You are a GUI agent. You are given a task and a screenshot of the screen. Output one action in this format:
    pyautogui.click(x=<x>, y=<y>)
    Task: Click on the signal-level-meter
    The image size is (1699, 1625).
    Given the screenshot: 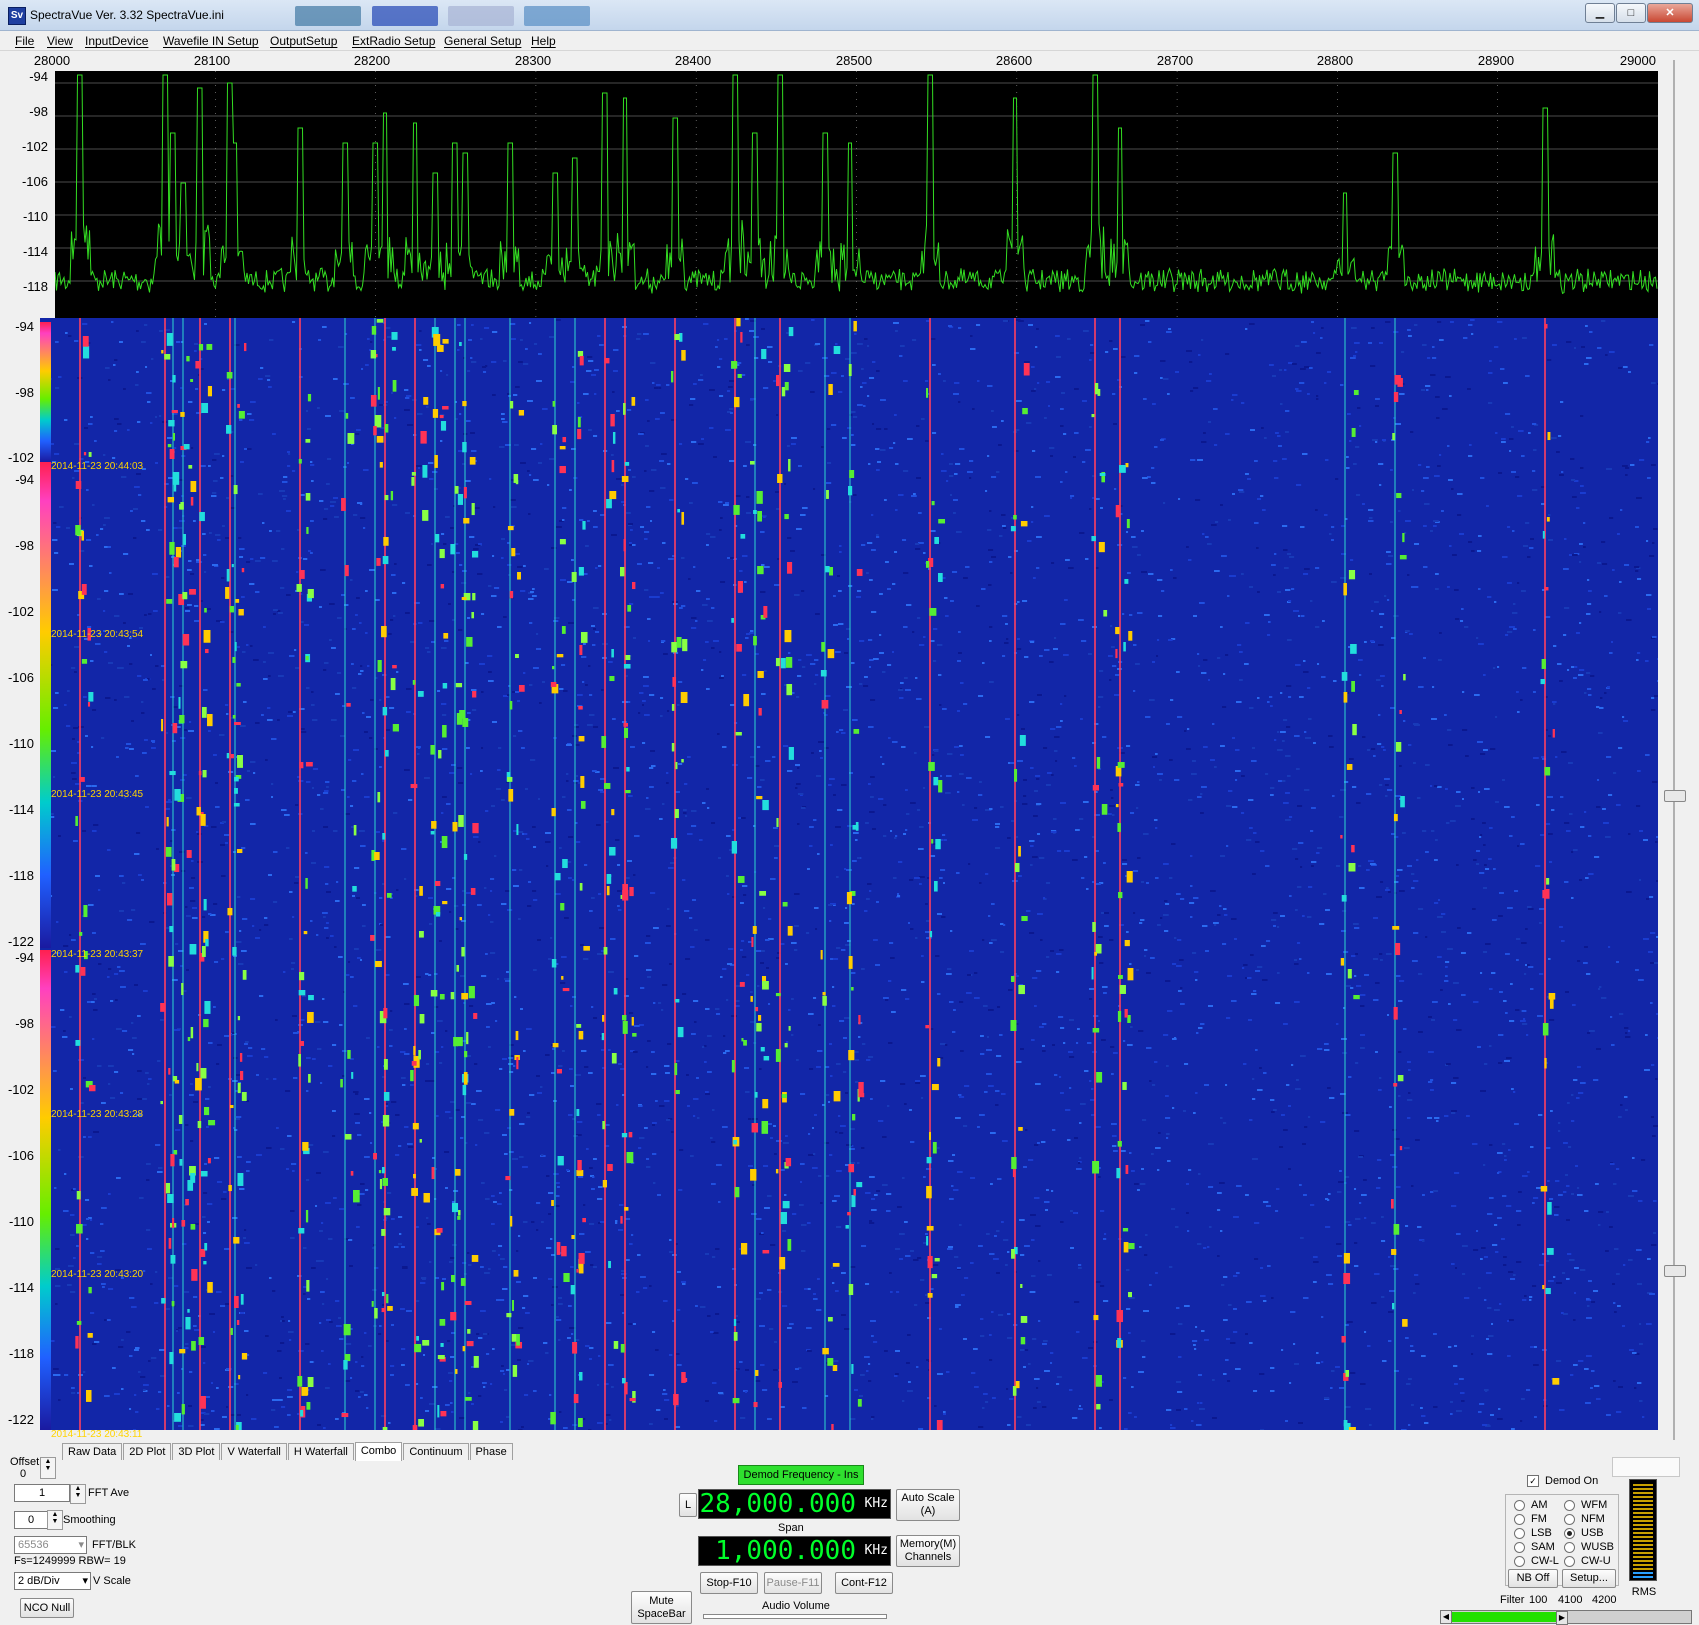 What is the action you would take?
    pyautogui.click(x=1643, y=1530)
    